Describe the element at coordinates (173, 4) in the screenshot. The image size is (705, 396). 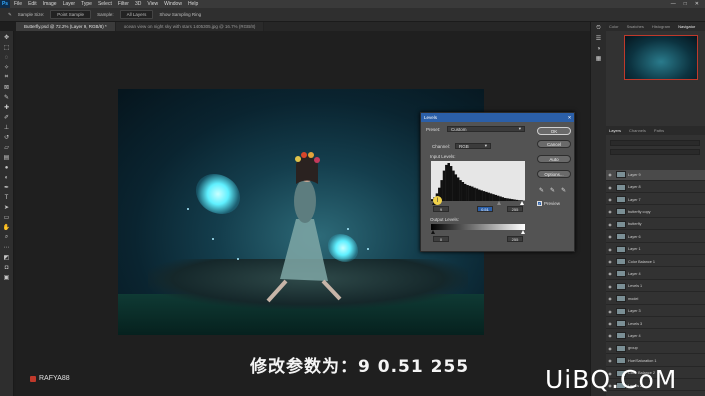
I see `menu-window: Window` at that location.